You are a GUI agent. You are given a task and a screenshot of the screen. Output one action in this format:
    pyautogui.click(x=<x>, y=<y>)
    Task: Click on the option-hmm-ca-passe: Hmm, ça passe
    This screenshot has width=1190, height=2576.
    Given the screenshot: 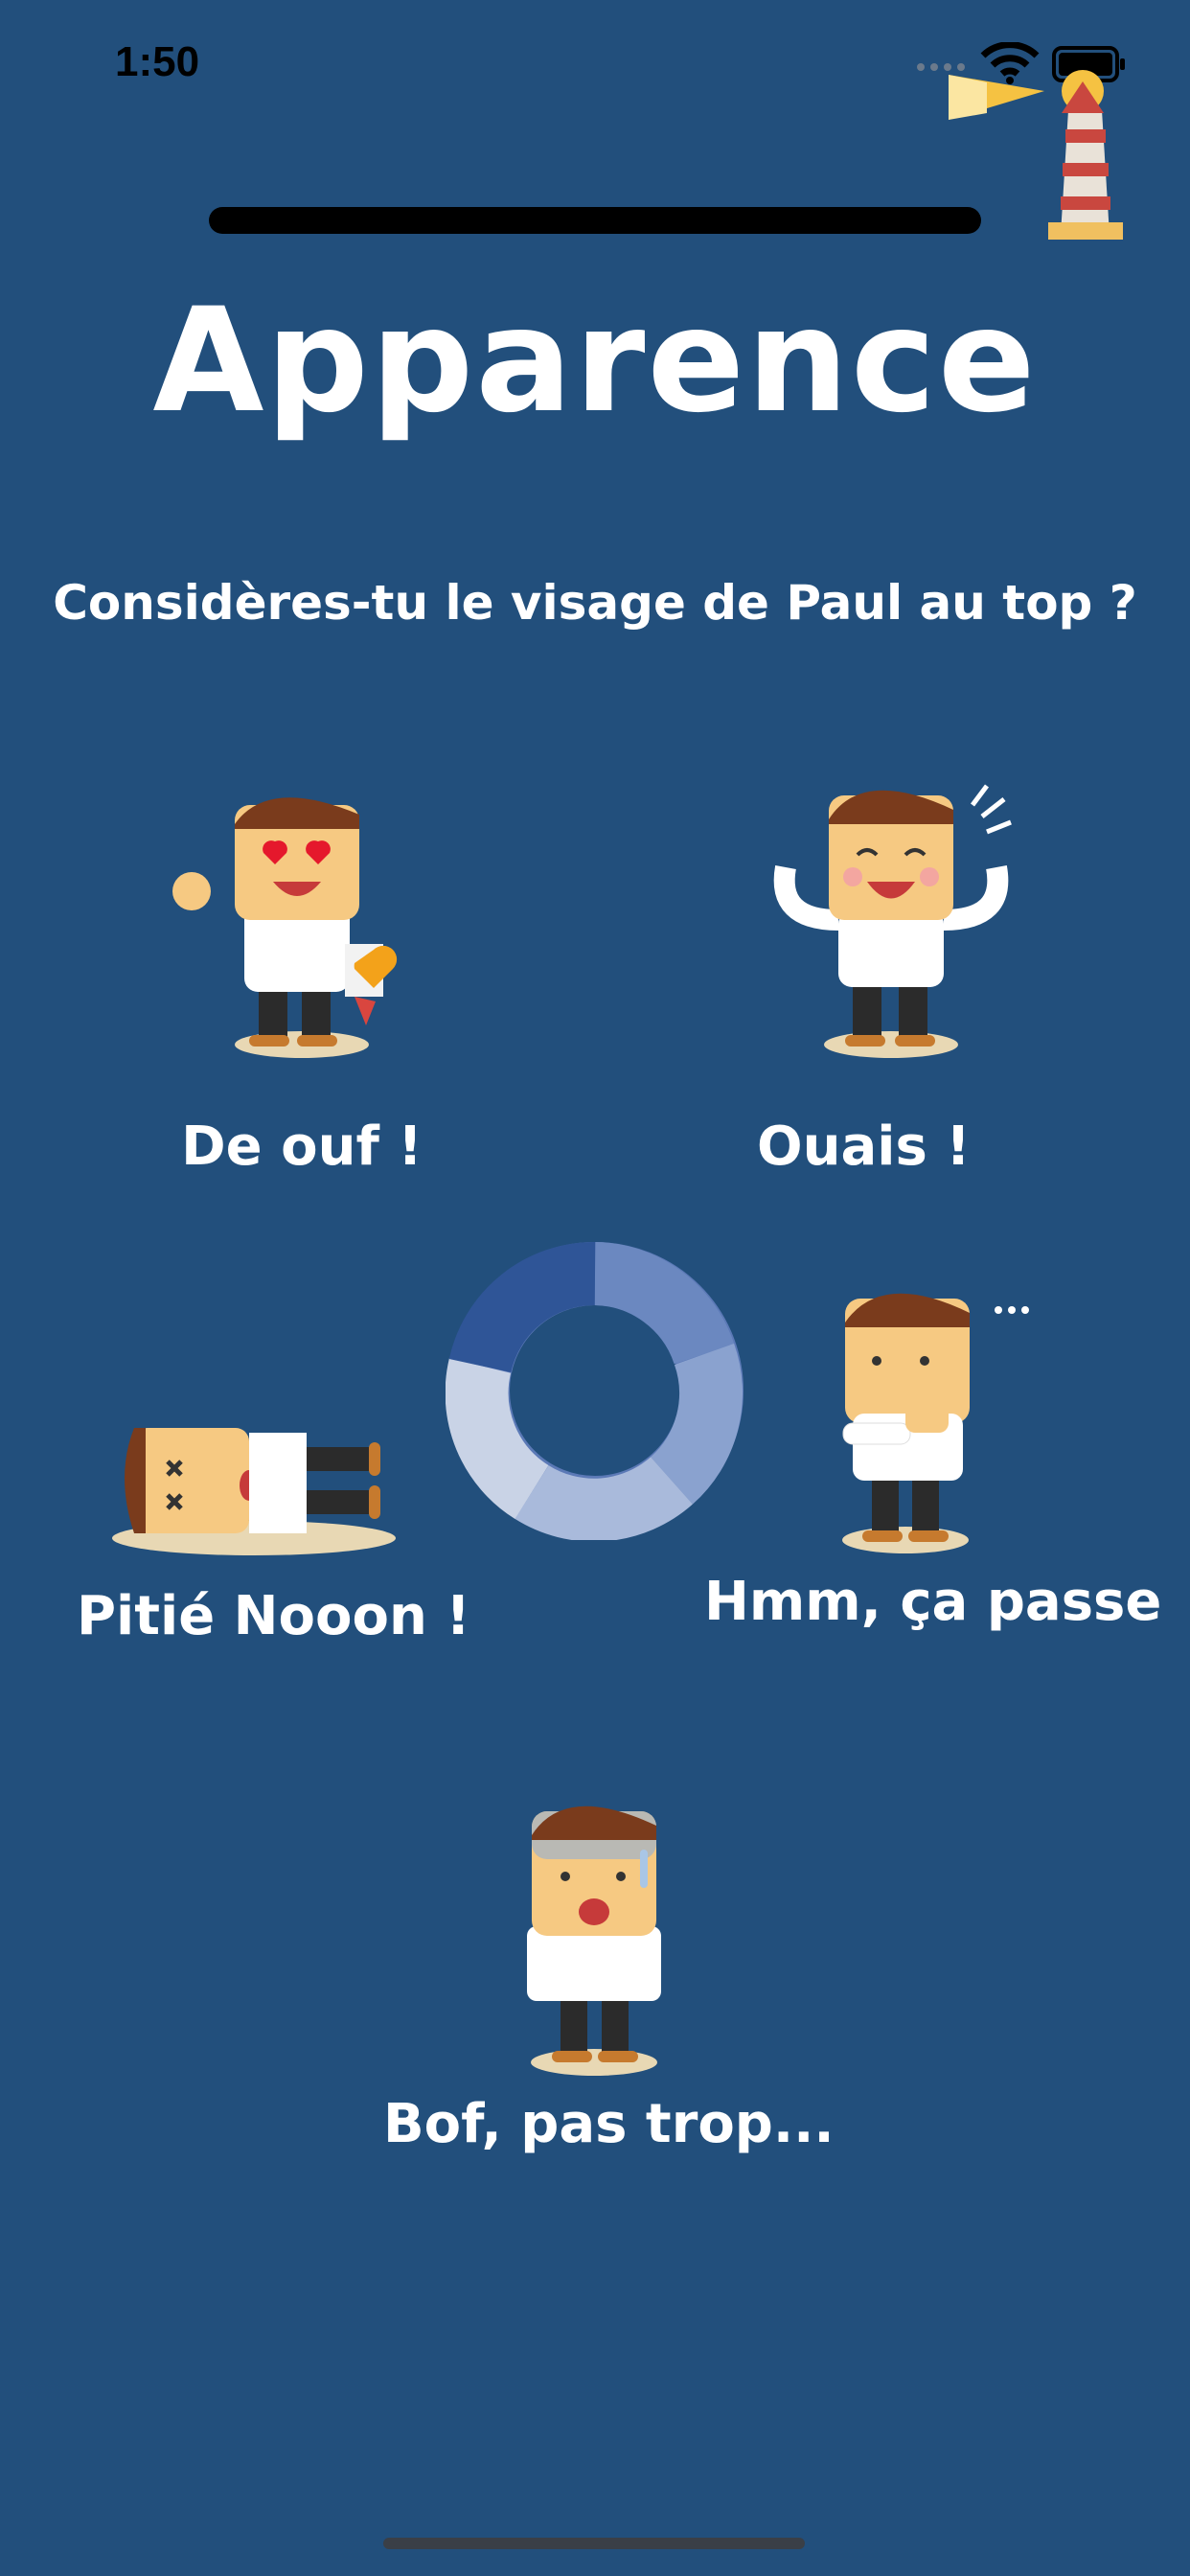 What is the action you would take?
    pyautogui.click(x=931, y=1461)
    